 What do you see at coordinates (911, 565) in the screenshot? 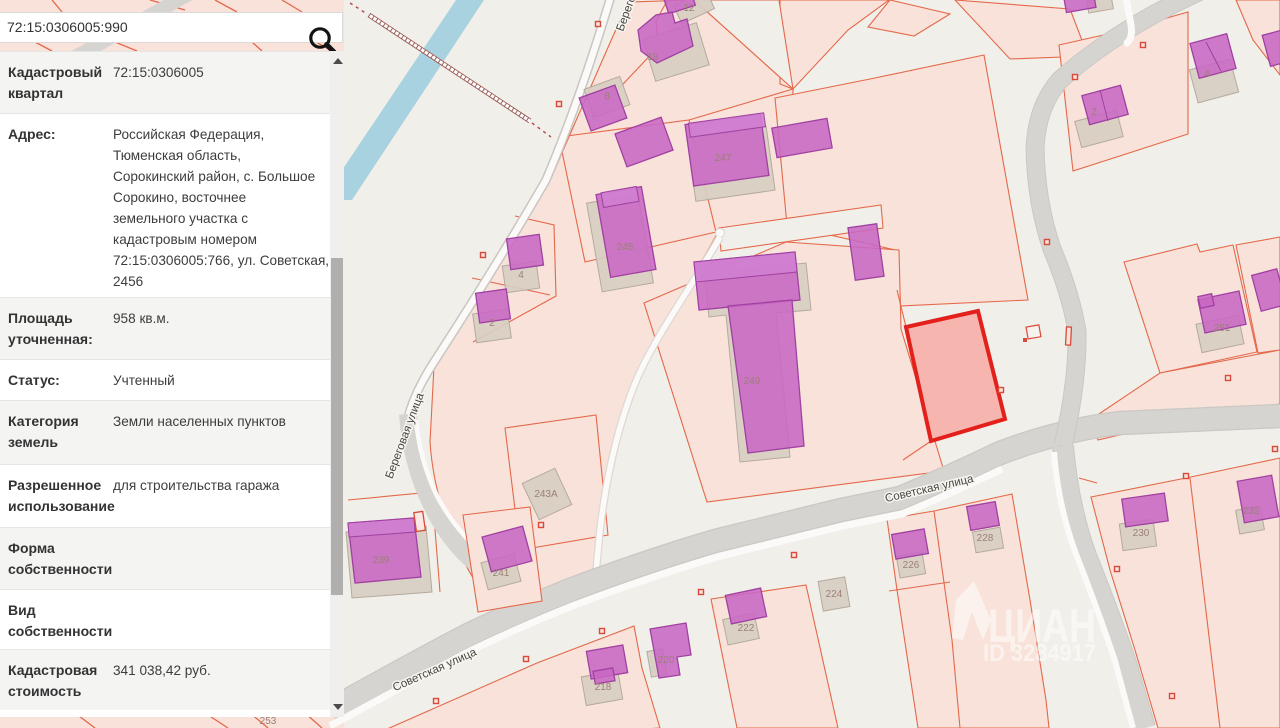
I see `svg-text: 226` at bounding box center [911, 565].